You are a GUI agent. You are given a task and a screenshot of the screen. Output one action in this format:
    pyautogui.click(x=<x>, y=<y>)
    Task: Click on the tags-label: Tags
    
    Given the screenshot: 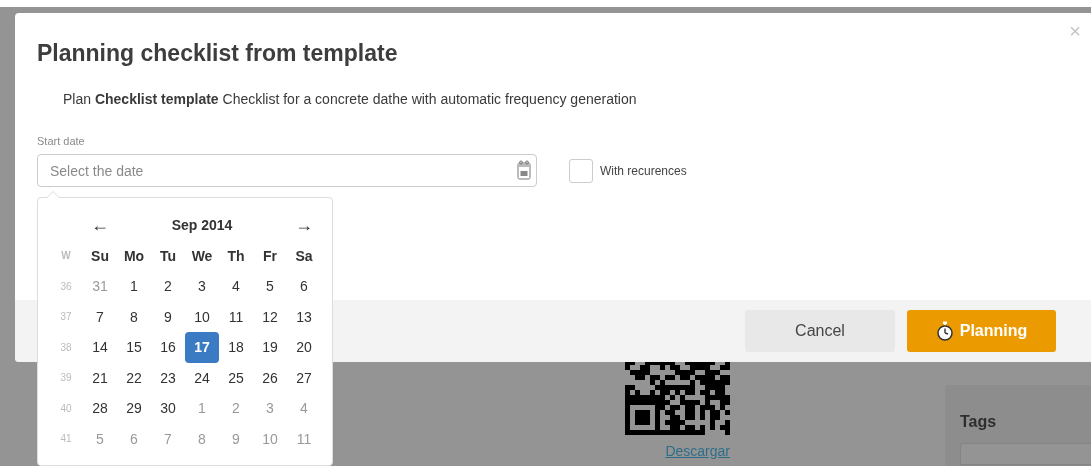 What is the action you would take?
    pyautogui.click(x=979, y=422)
    